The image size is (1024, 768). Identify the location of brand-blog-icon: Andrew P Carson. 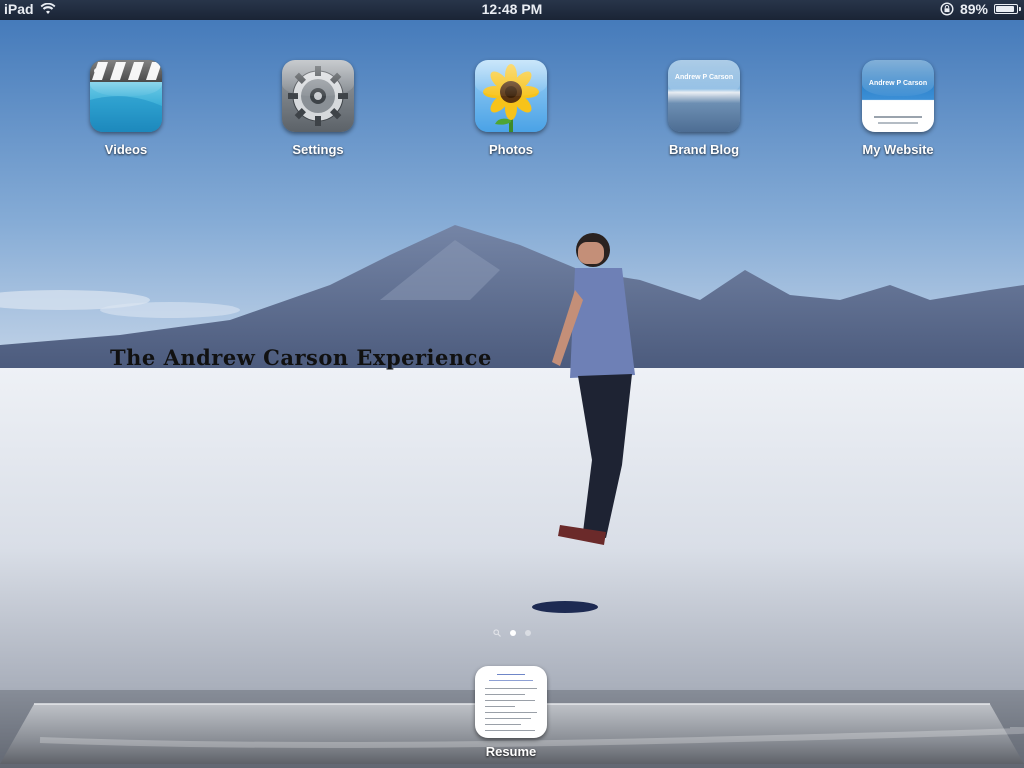
(704, 96).